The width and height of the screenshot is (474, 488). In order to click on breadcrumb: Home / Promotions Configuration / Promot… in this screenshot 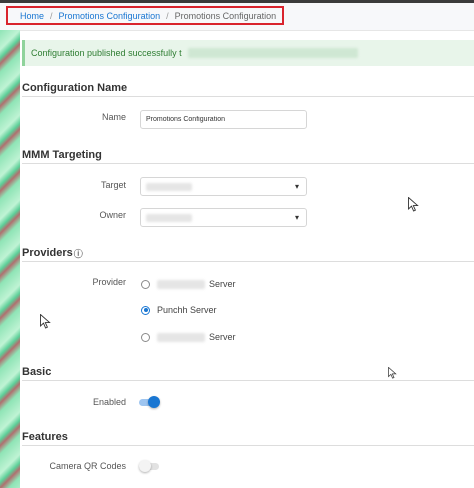, I will do `click(145, 15)`.